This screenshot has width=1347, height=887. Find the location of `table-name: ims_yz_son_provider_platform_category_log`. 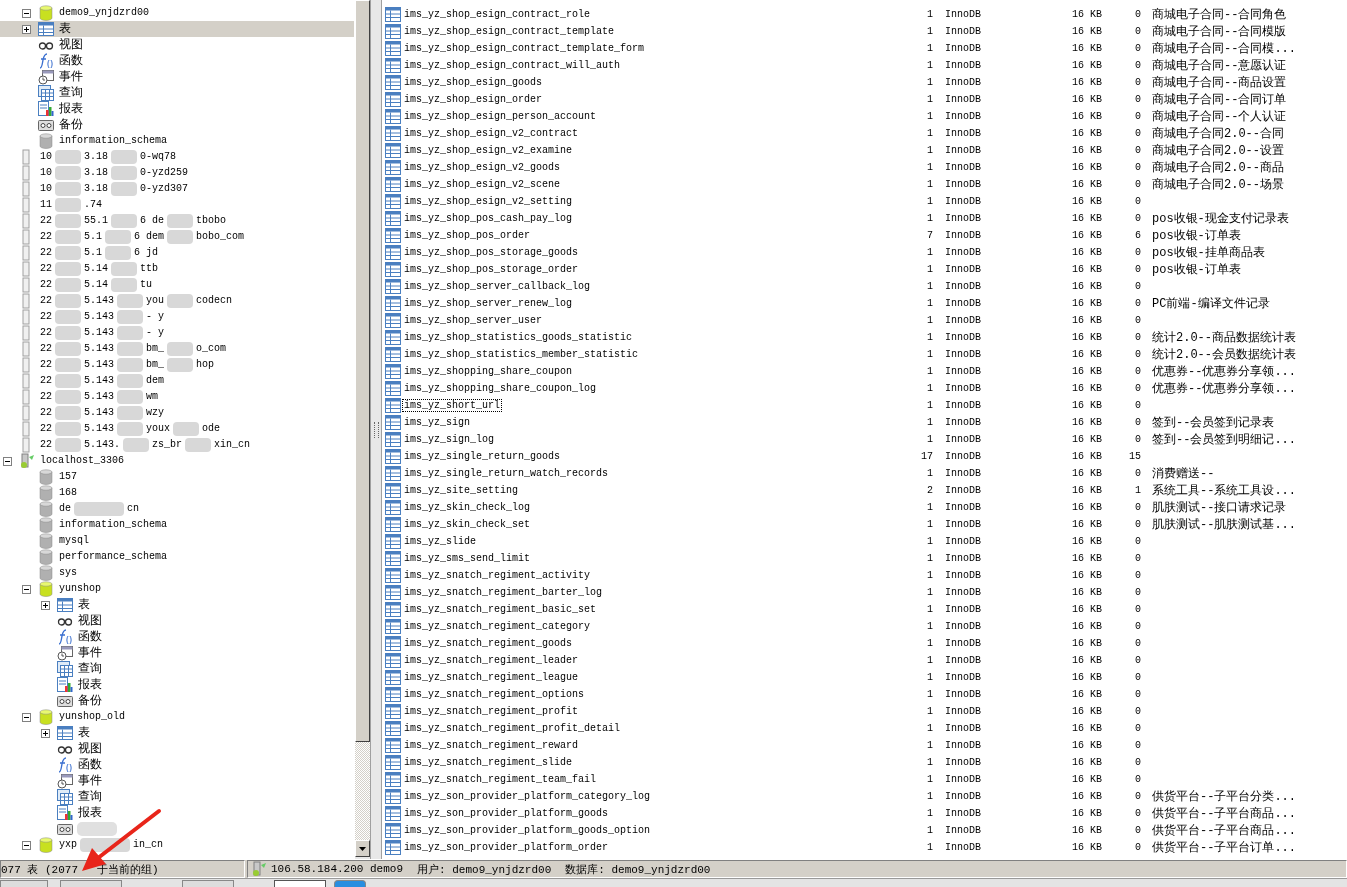

table-name: ims_yz_son_provider_platform_category_log is located at coordinates (527, 796).